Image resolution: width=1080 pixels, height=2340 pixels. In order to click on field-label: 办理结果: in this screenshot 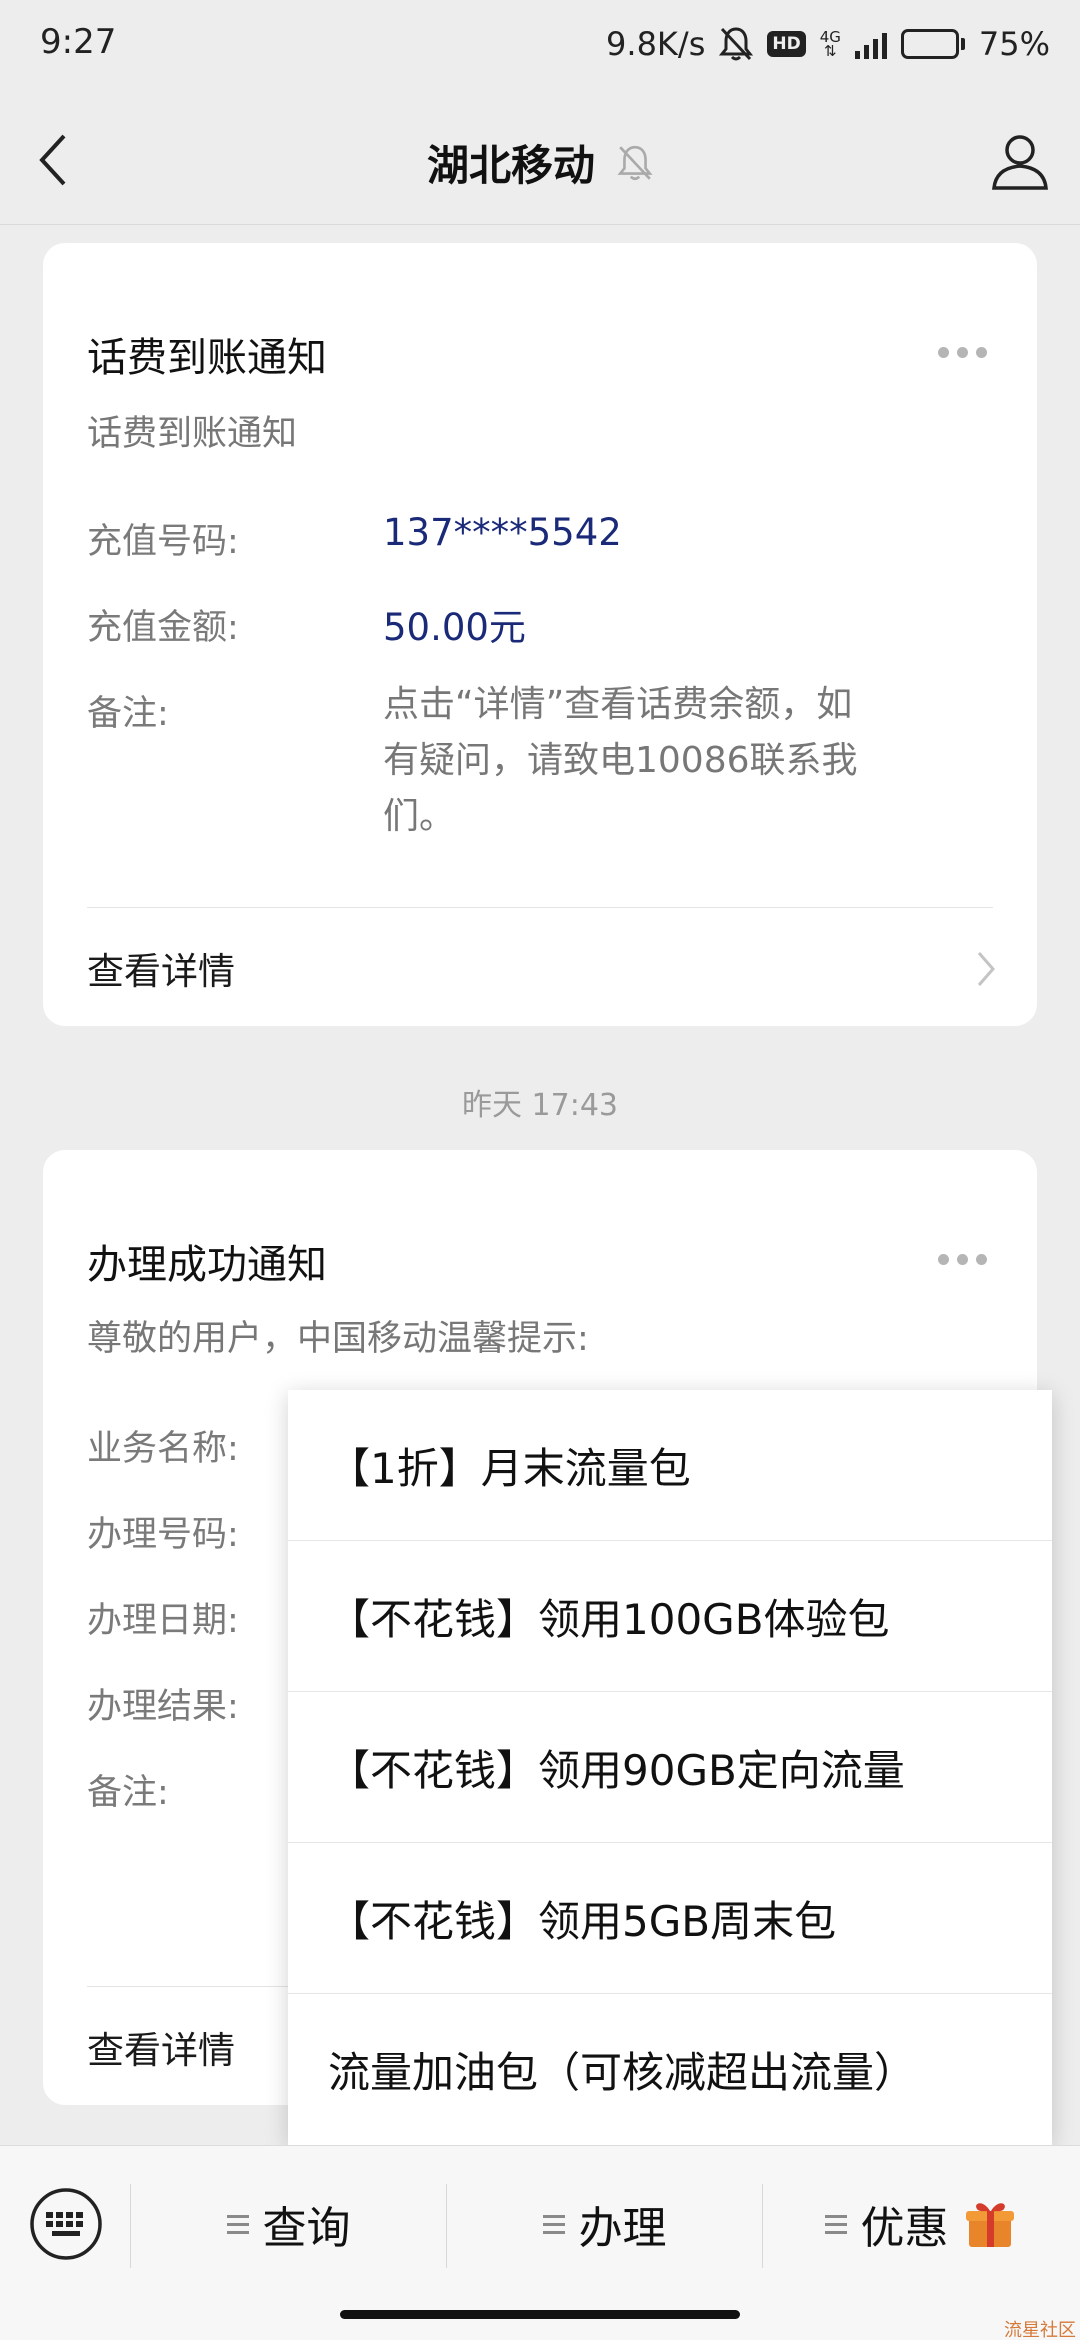, I will do `click(163, 1707)`.